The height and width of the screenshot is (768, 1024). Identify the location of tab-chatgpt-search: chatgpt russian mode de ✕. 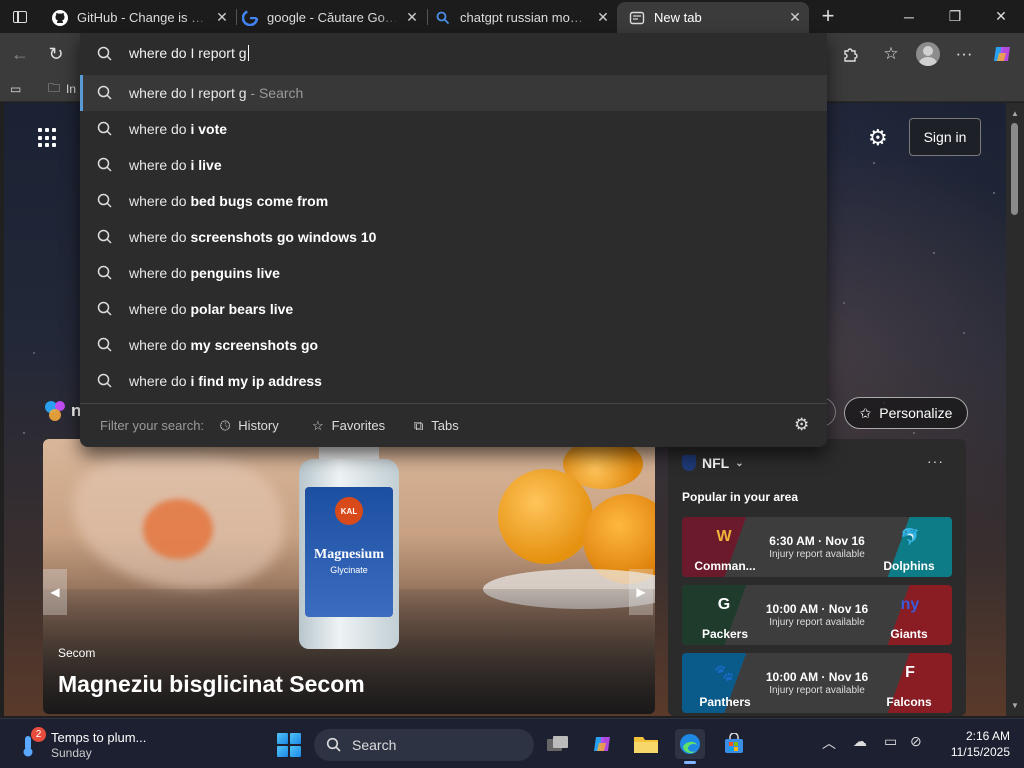
(520, 17).